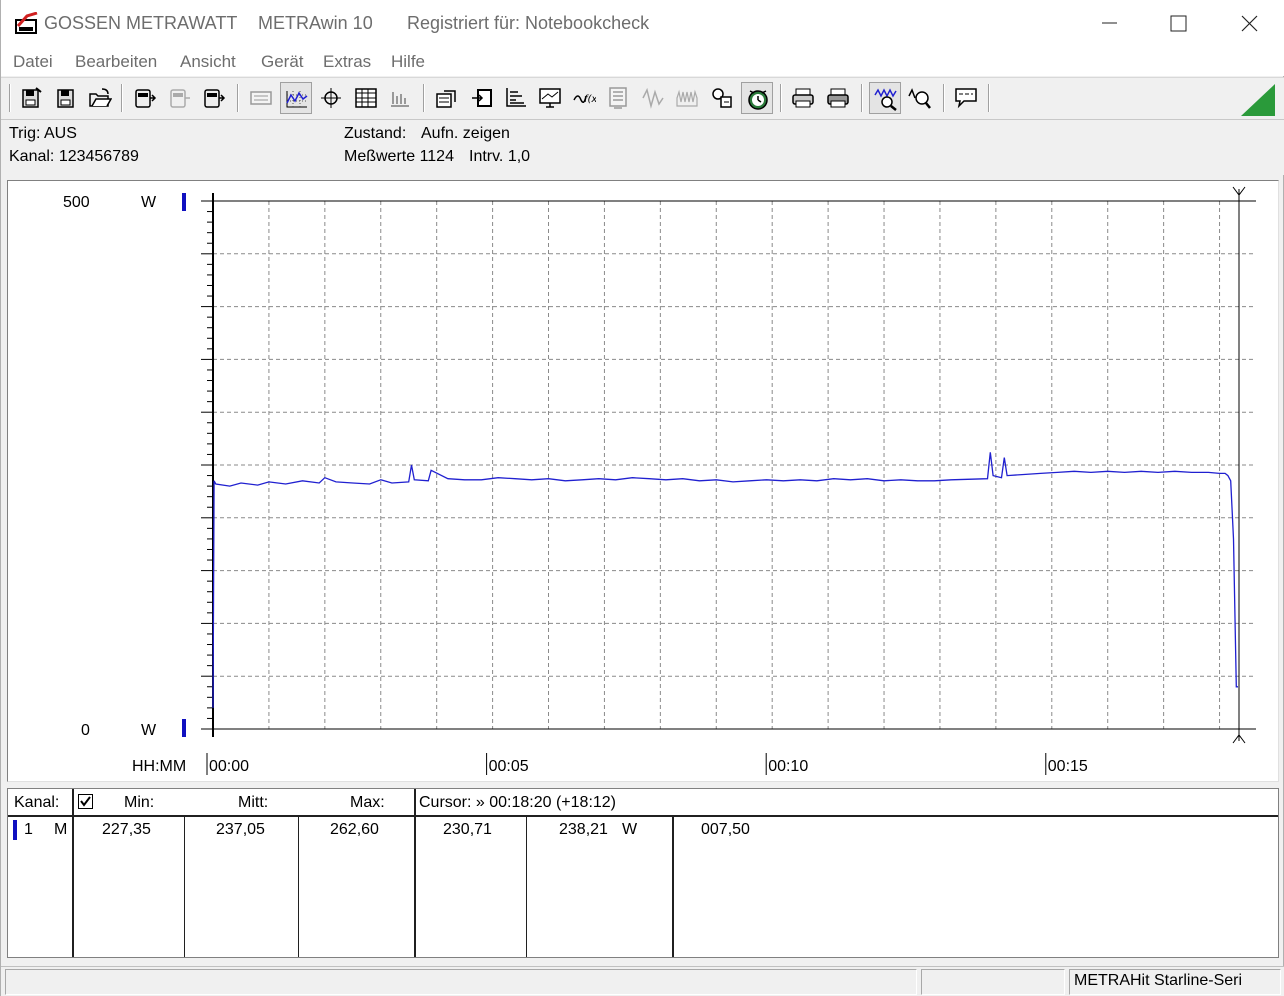 This screenshot has height=996, width=1284. I want to click on row-cursor-value-1: 230,71, so click(467, 829).